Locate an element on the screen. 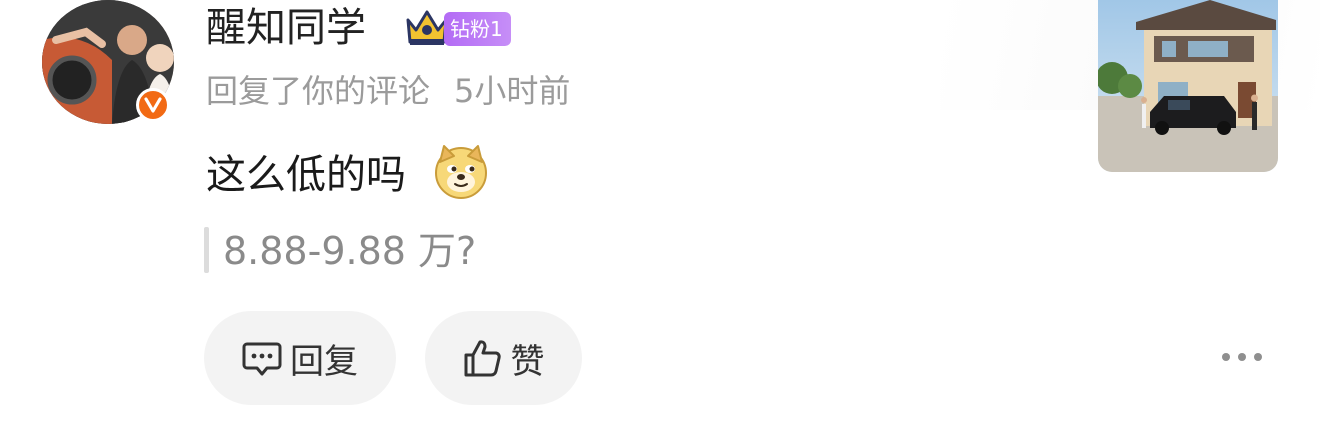 This screenshot has height=439, width=1320. reply-label: 回复 is located at coordinates (324, 361).